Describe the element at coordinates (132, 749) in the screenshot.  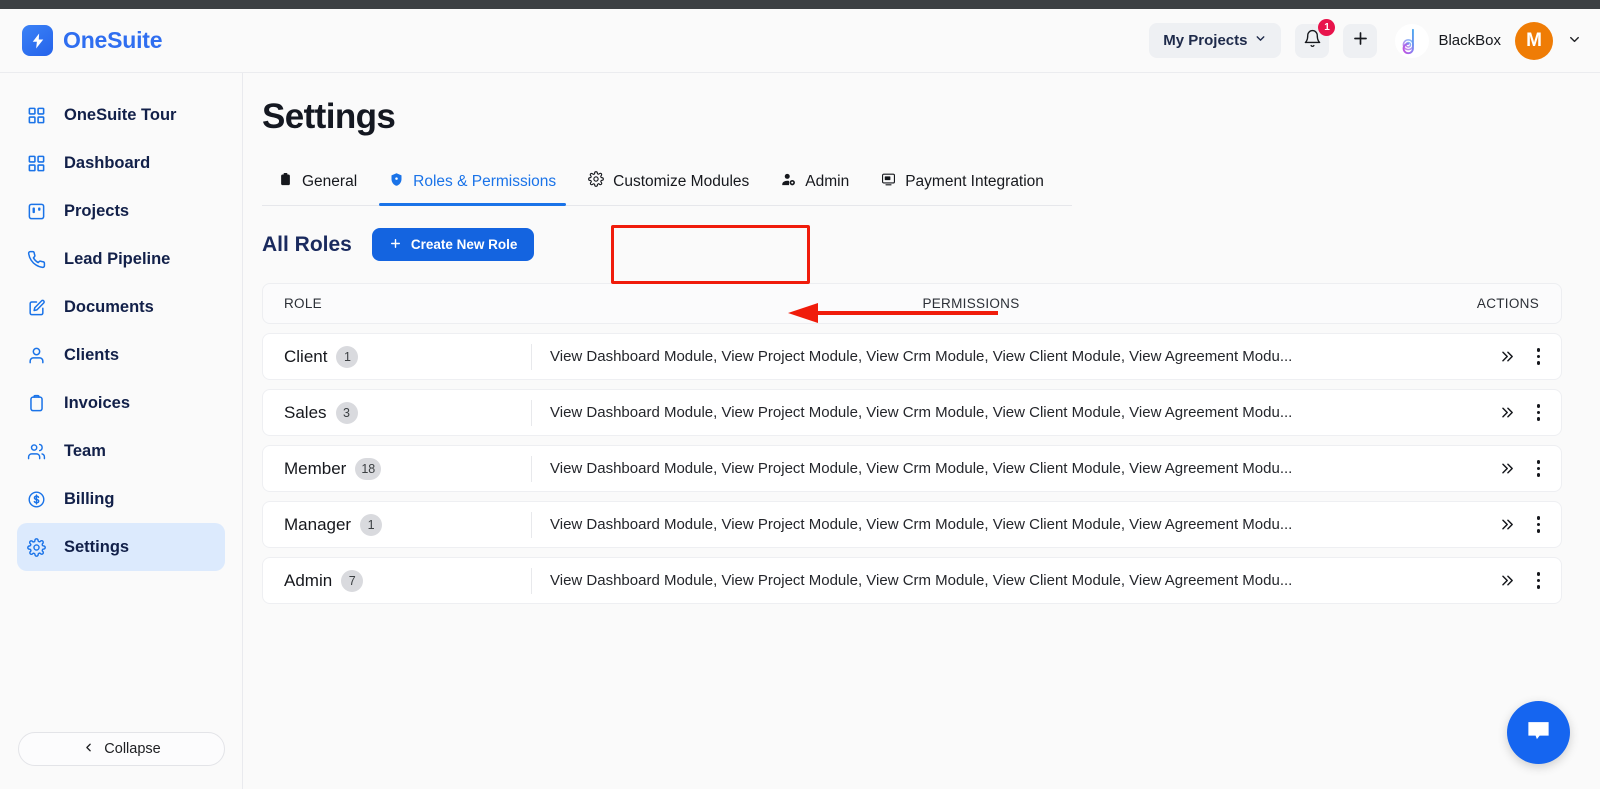
I see `collapse-label: Collapse` at that location.